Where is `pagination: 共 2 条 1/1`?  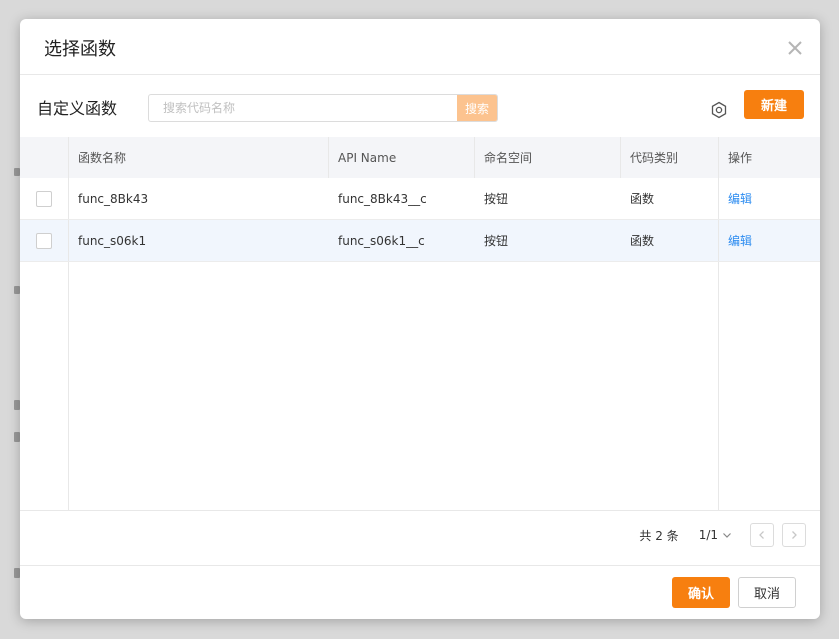 pagination: 共 2 条 1/1 is located at coordinates (722, 535).